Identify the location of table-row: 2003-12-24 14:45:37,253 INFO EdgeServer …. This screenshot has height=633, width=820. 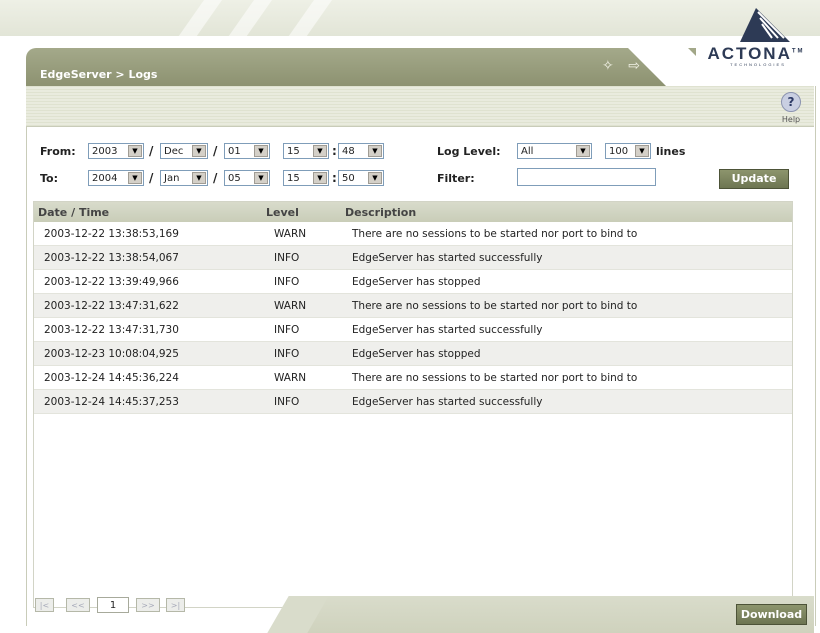
(413, 402).